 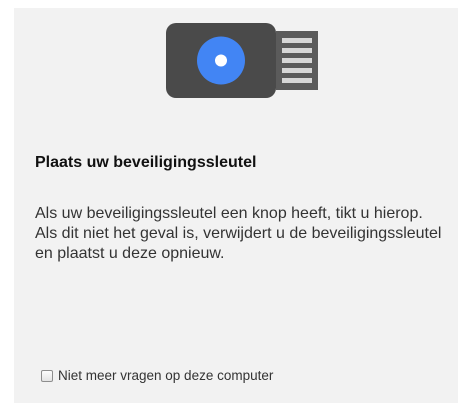 What do you see at coordinates (166, 375) in the screenshot?
I see `remember-checkbox-label: Niet meer vragen op deze computer` at bounding box center [166, 375].